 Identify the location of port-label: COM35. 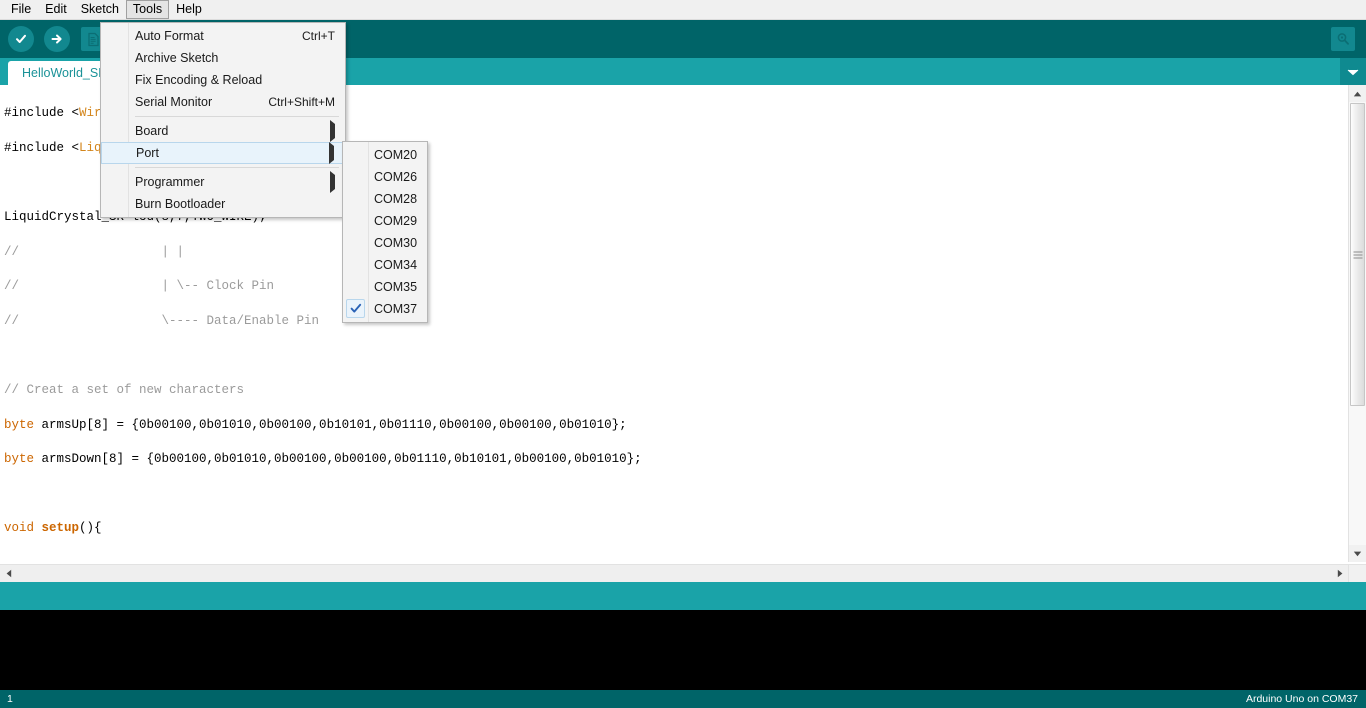
(396, 287).